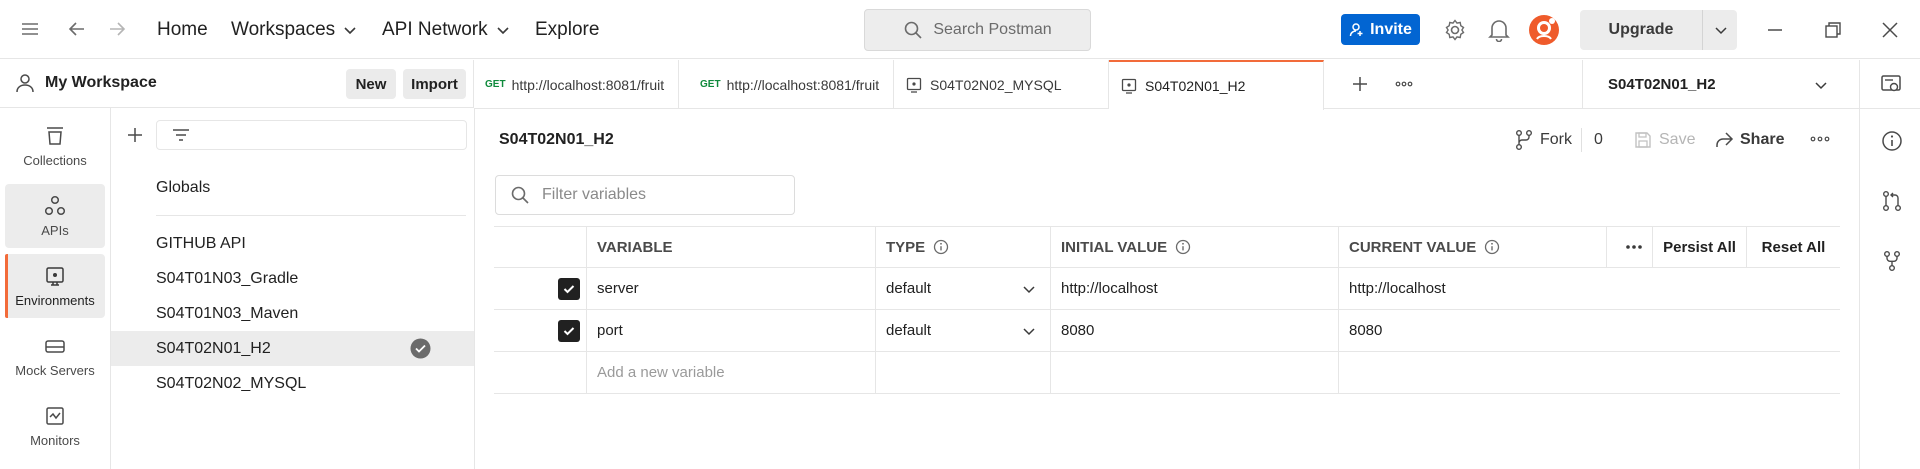 Image resolution: width=1920 pixels, height=469 pixels. Describe the element at coordinates (292, 187) in the screenshot. I see `environment-globals: Globals` at that location.